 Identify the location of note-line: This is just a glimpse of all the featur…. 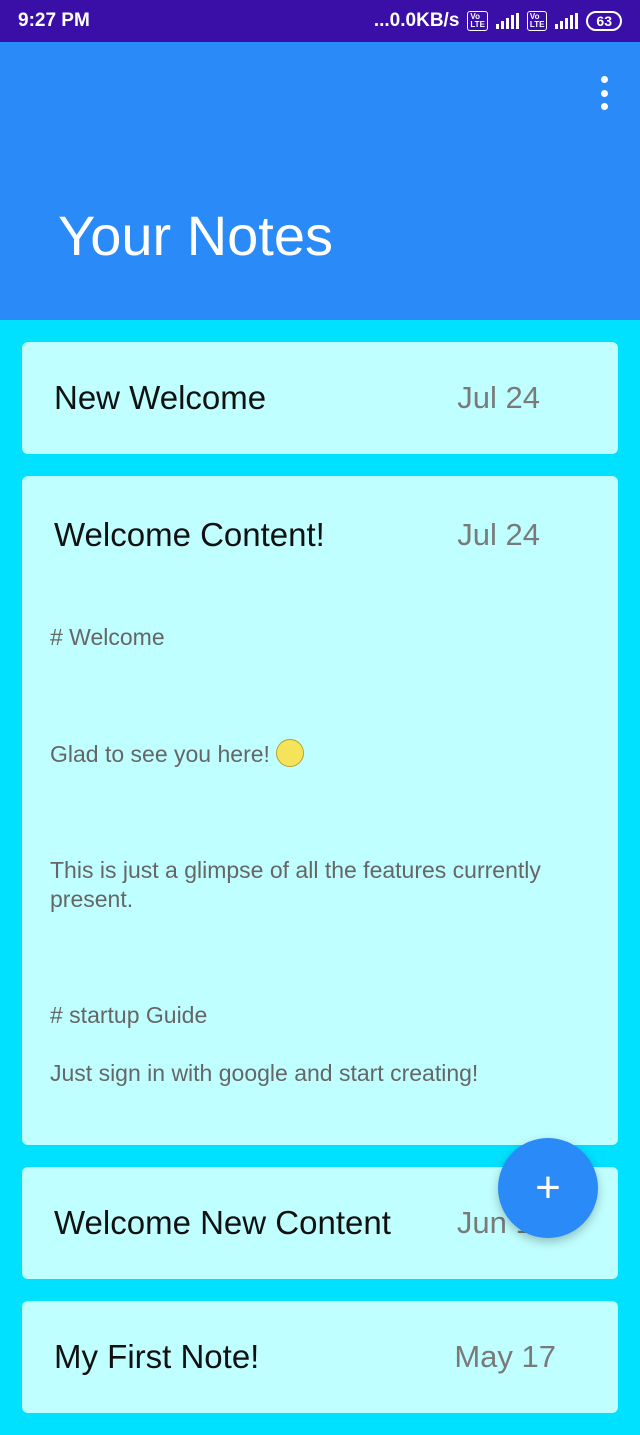
(295, 884).